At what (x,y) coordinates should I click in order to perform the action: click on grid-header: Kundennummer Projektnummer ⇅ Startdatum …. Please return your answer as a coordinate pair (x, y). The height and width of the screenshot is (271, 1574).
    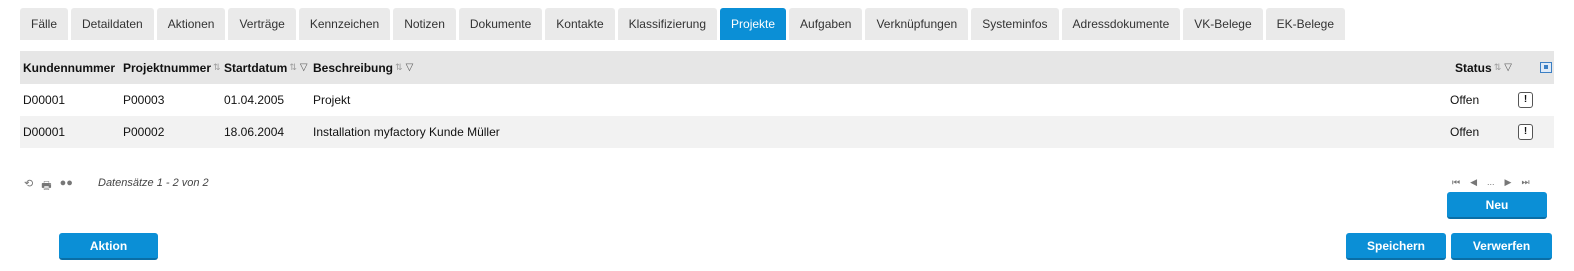
    Looking at the image, I should click on (787, 67).